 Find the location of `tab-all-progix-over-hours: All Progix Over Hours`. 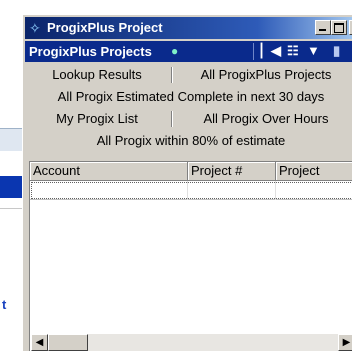

tab-all-progix-over-hours: All Progix Over Hours is located at coordinates (264, 119).